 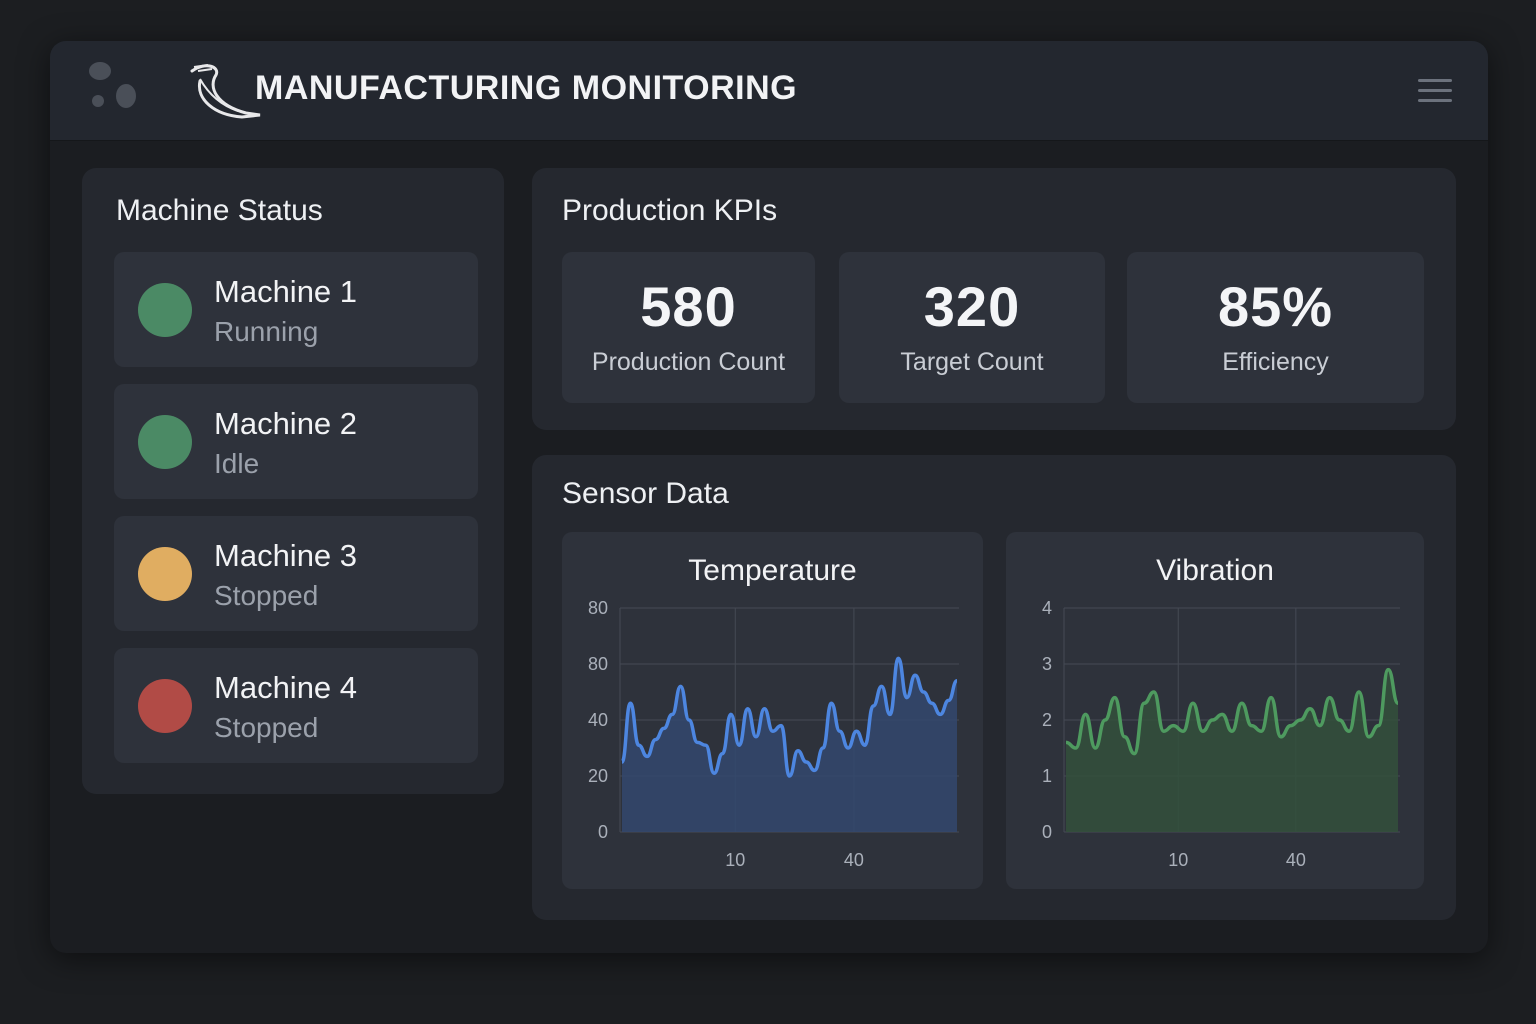 What do you see at coordinates (237, 463) in the screenshot?
I see `machine-state: Idle` at bounding box center [237, 463].